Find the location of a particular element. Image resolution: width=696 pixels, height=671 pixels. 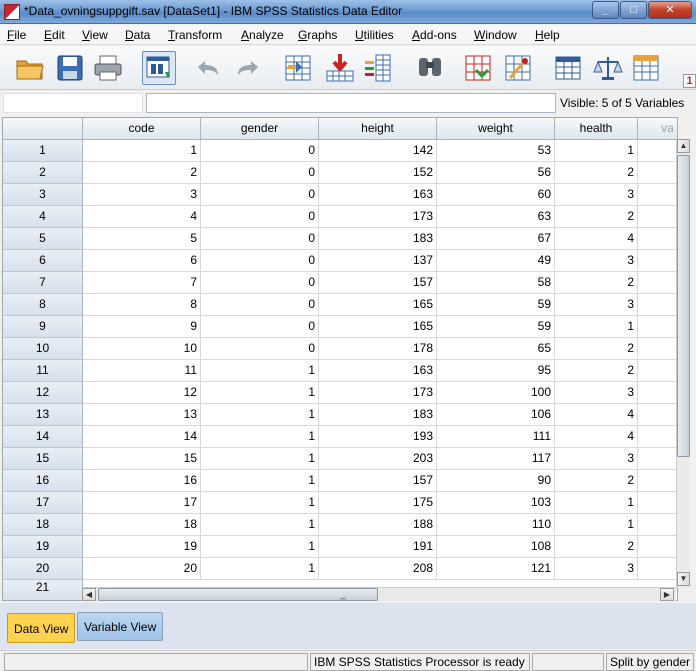

menu-window: Window is located at coordinates (495, 35).